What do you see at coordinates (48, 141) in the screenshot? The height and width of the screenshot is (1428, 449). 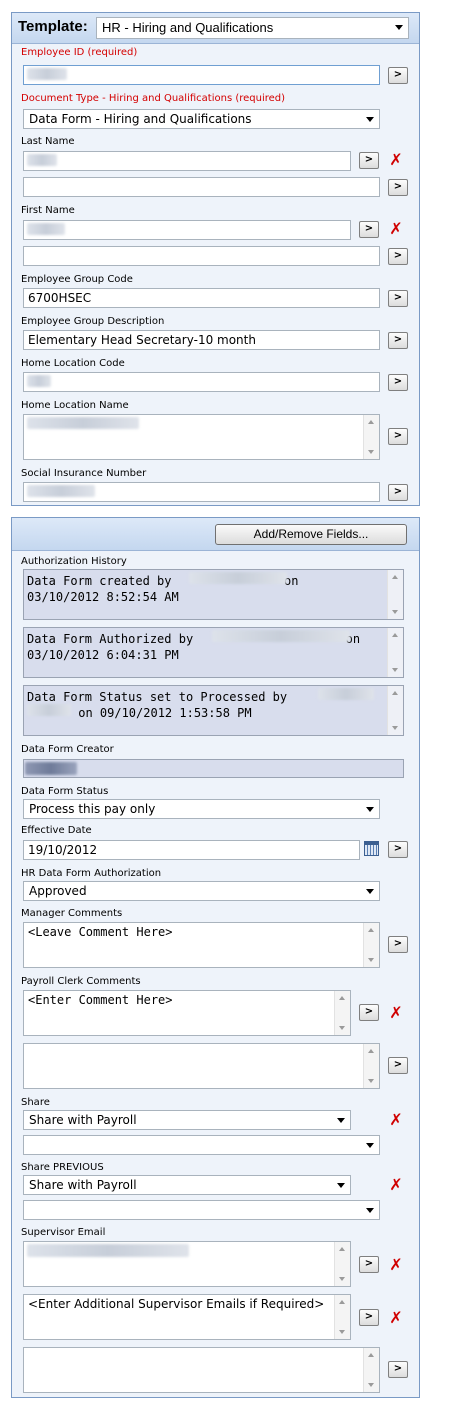 I see `last-name-label: Last Name` at bounding box center [48, 141].